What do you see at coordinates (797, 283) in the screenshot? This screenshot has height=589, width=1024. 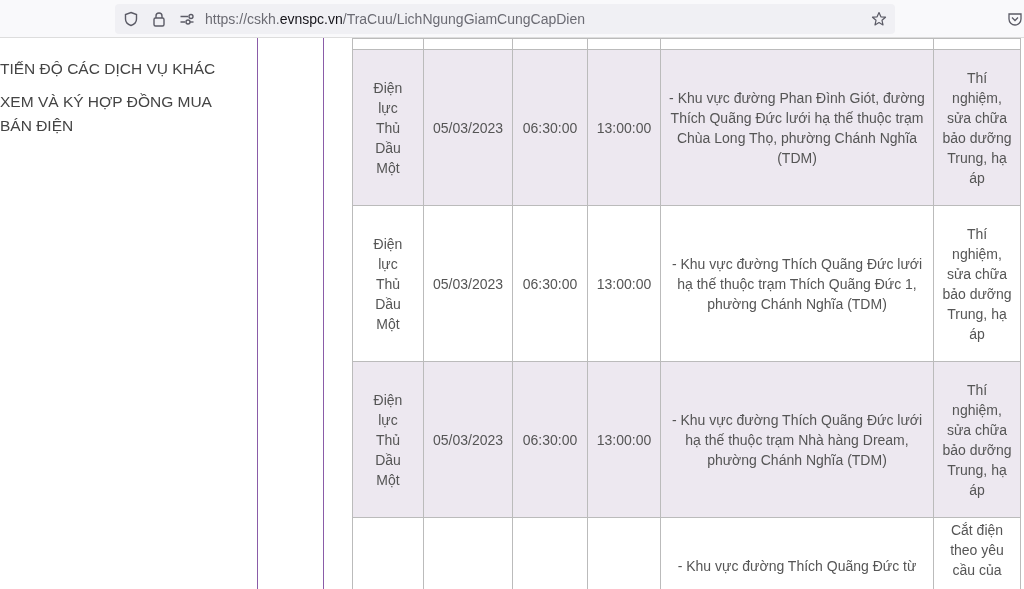 I see `table-cell: - Khu vực đường Thích Quãng Đức lưới hạ thế thuộc trạm Thích Quãng Đức 1, phường Chánh Nghĩa (TDM)` at bounding box center [797, 283].